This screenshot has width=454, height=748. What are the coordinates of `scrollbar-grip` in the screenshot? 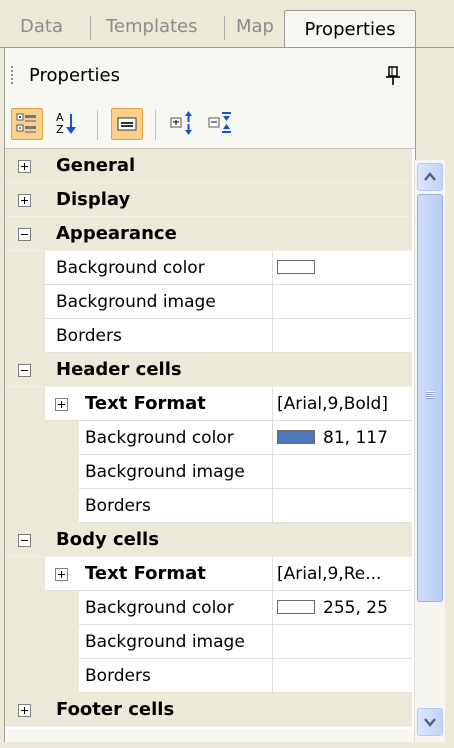 It's located at (430, 395).